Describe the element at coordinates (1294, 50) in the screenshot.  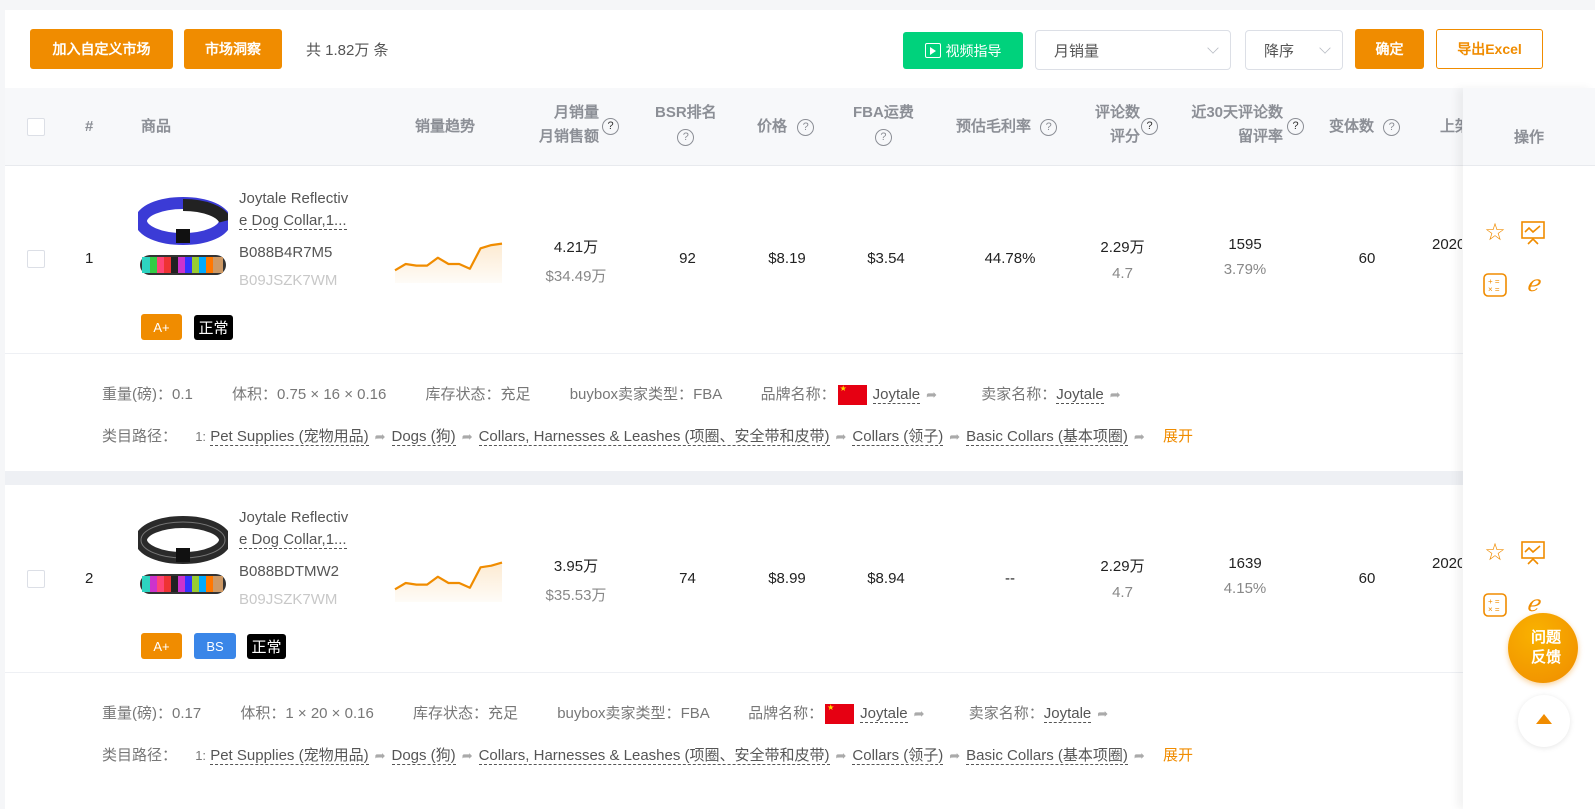
I see `sort-order-select: 降序` at that location.